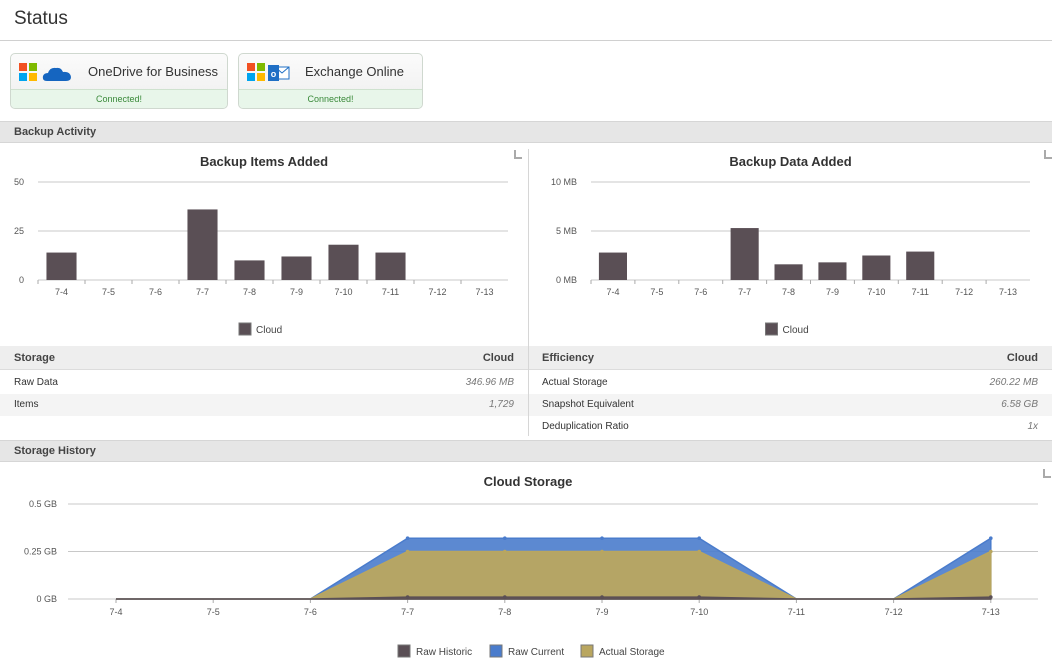 The width and height of the screenshot is (1052, 658). I want to click on y-tick-label: 50, so click(19, 182).